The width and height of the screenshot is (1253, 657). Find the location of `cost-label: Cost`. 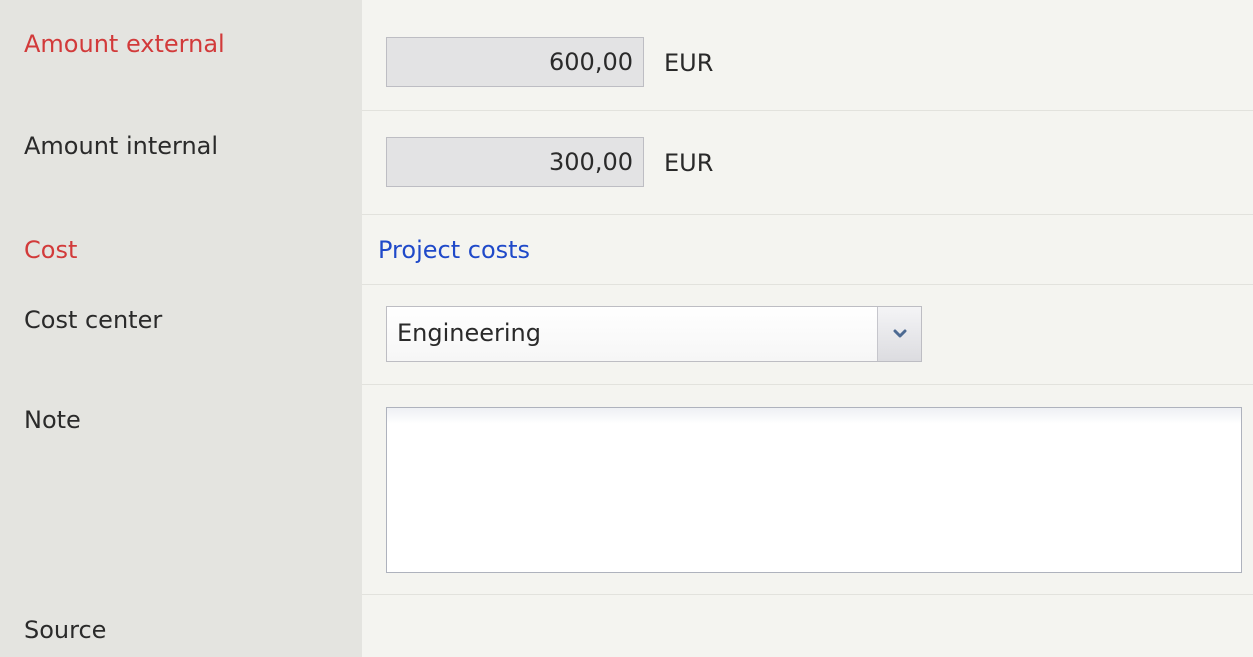

cost-label: Cost is located at coordinates (51, 250).